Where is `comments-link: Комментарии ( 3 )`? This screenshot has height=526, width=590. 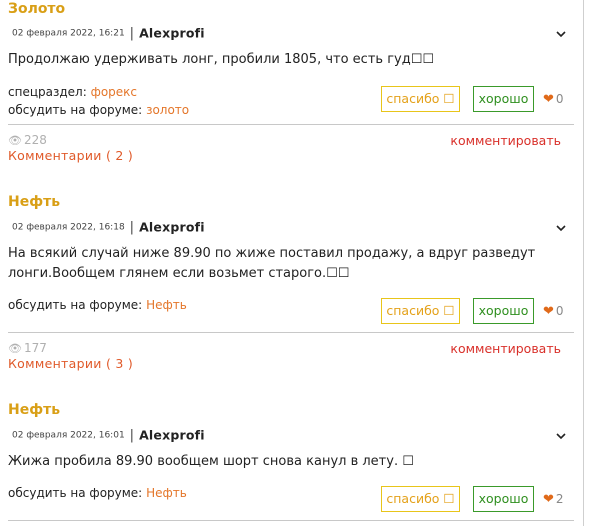
comments-link: Комментарии ( 3 ) is located at coordinates (70, 363).